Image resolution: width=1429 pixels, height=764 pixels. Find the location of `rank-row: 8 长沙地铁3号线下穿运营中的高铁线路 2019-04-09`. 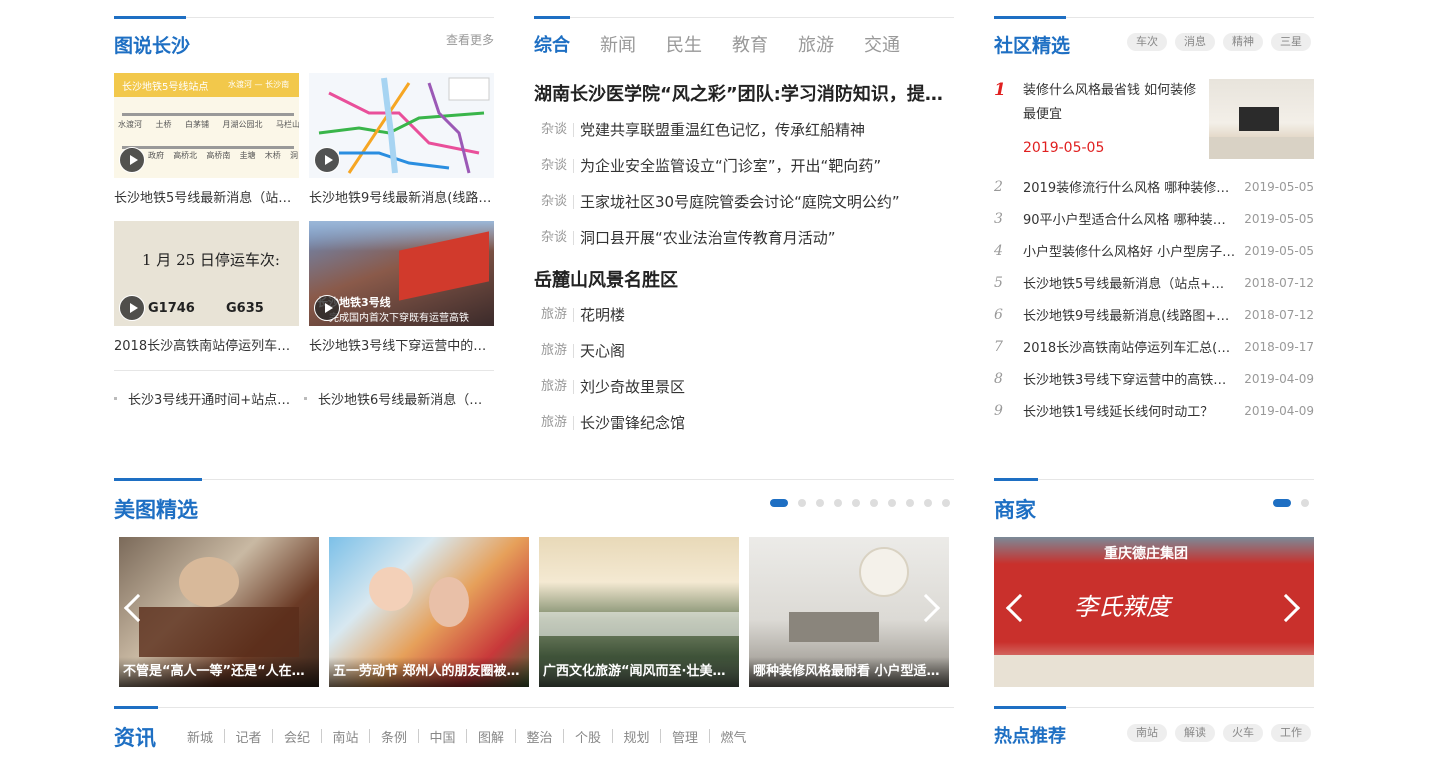

rank-row: 8 长沙地铁3号线下穿运营中的高铁线路 2019-04-09 is located at coordinates (1154, 379).